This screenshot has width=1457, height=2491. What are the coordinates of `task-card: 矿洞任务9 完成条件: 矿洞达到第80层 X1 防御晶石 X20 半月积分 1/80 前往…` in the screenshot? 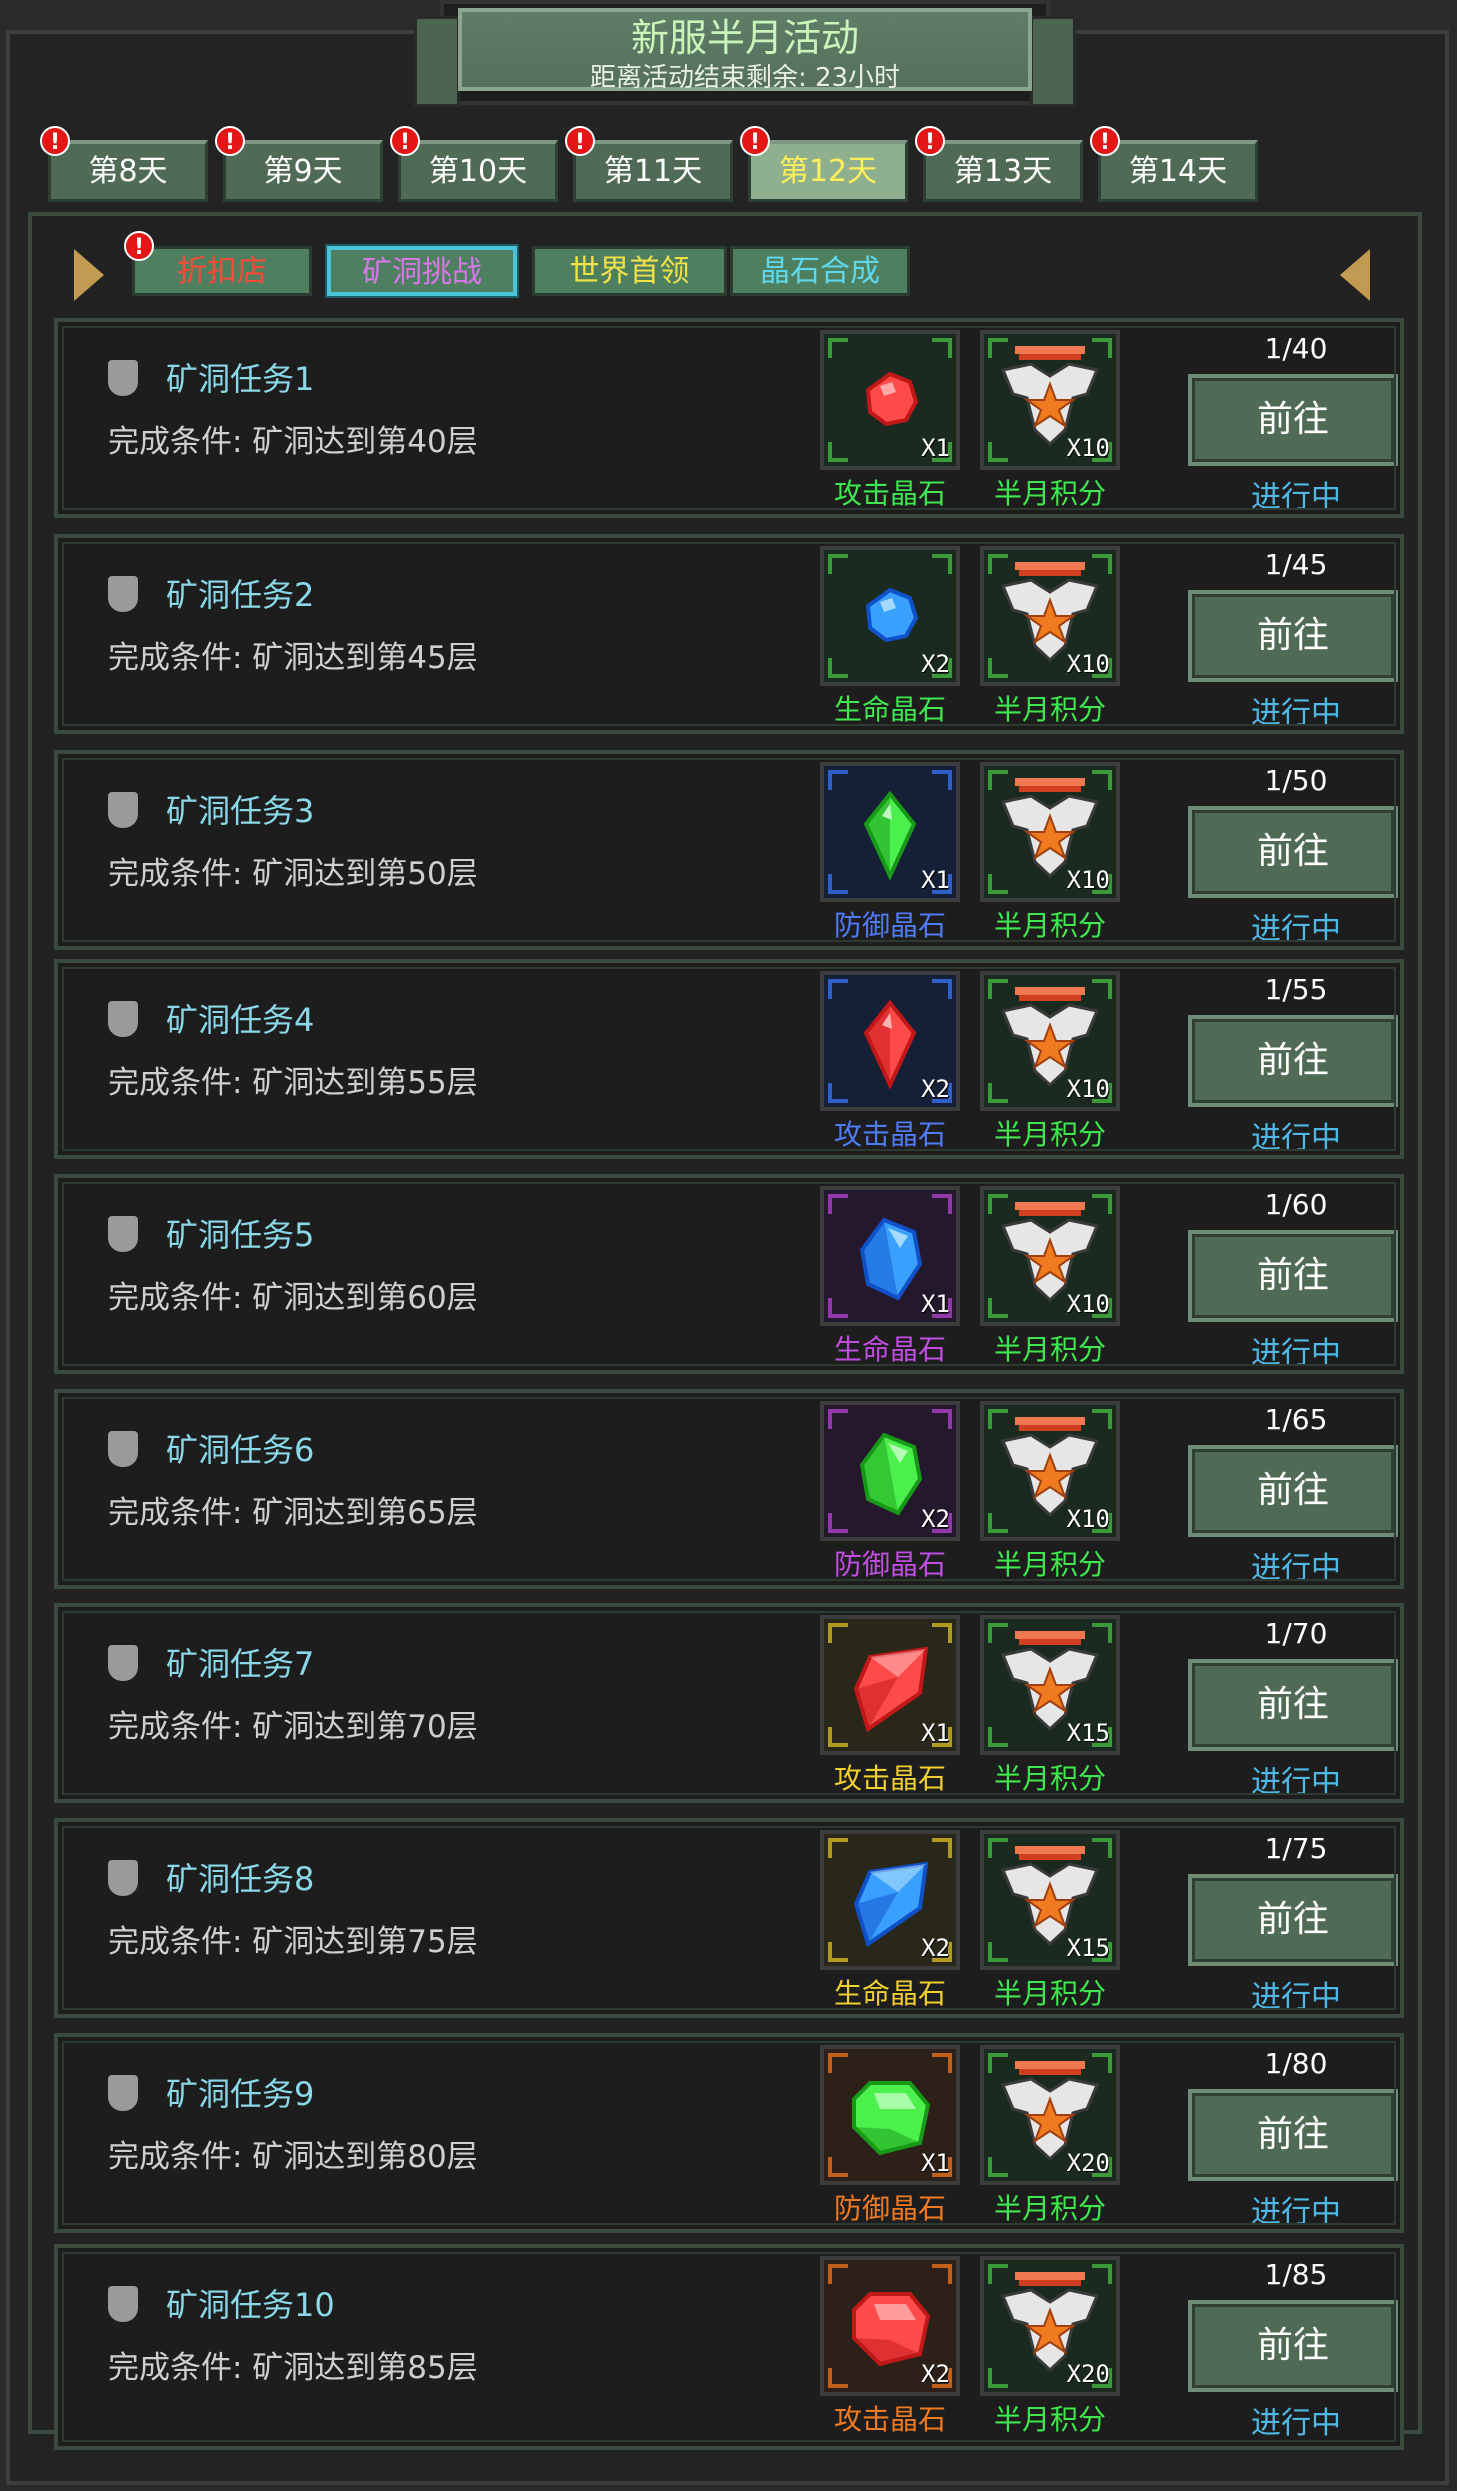 It's located at (729, 2133).